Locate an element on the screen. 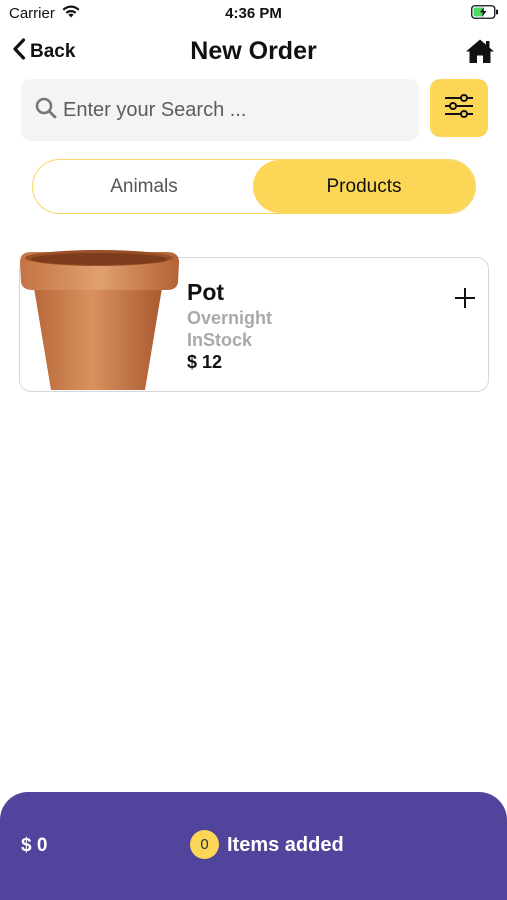 This screenshot has width=507, height=900. plus-icon is located at coordinates (465, 301).